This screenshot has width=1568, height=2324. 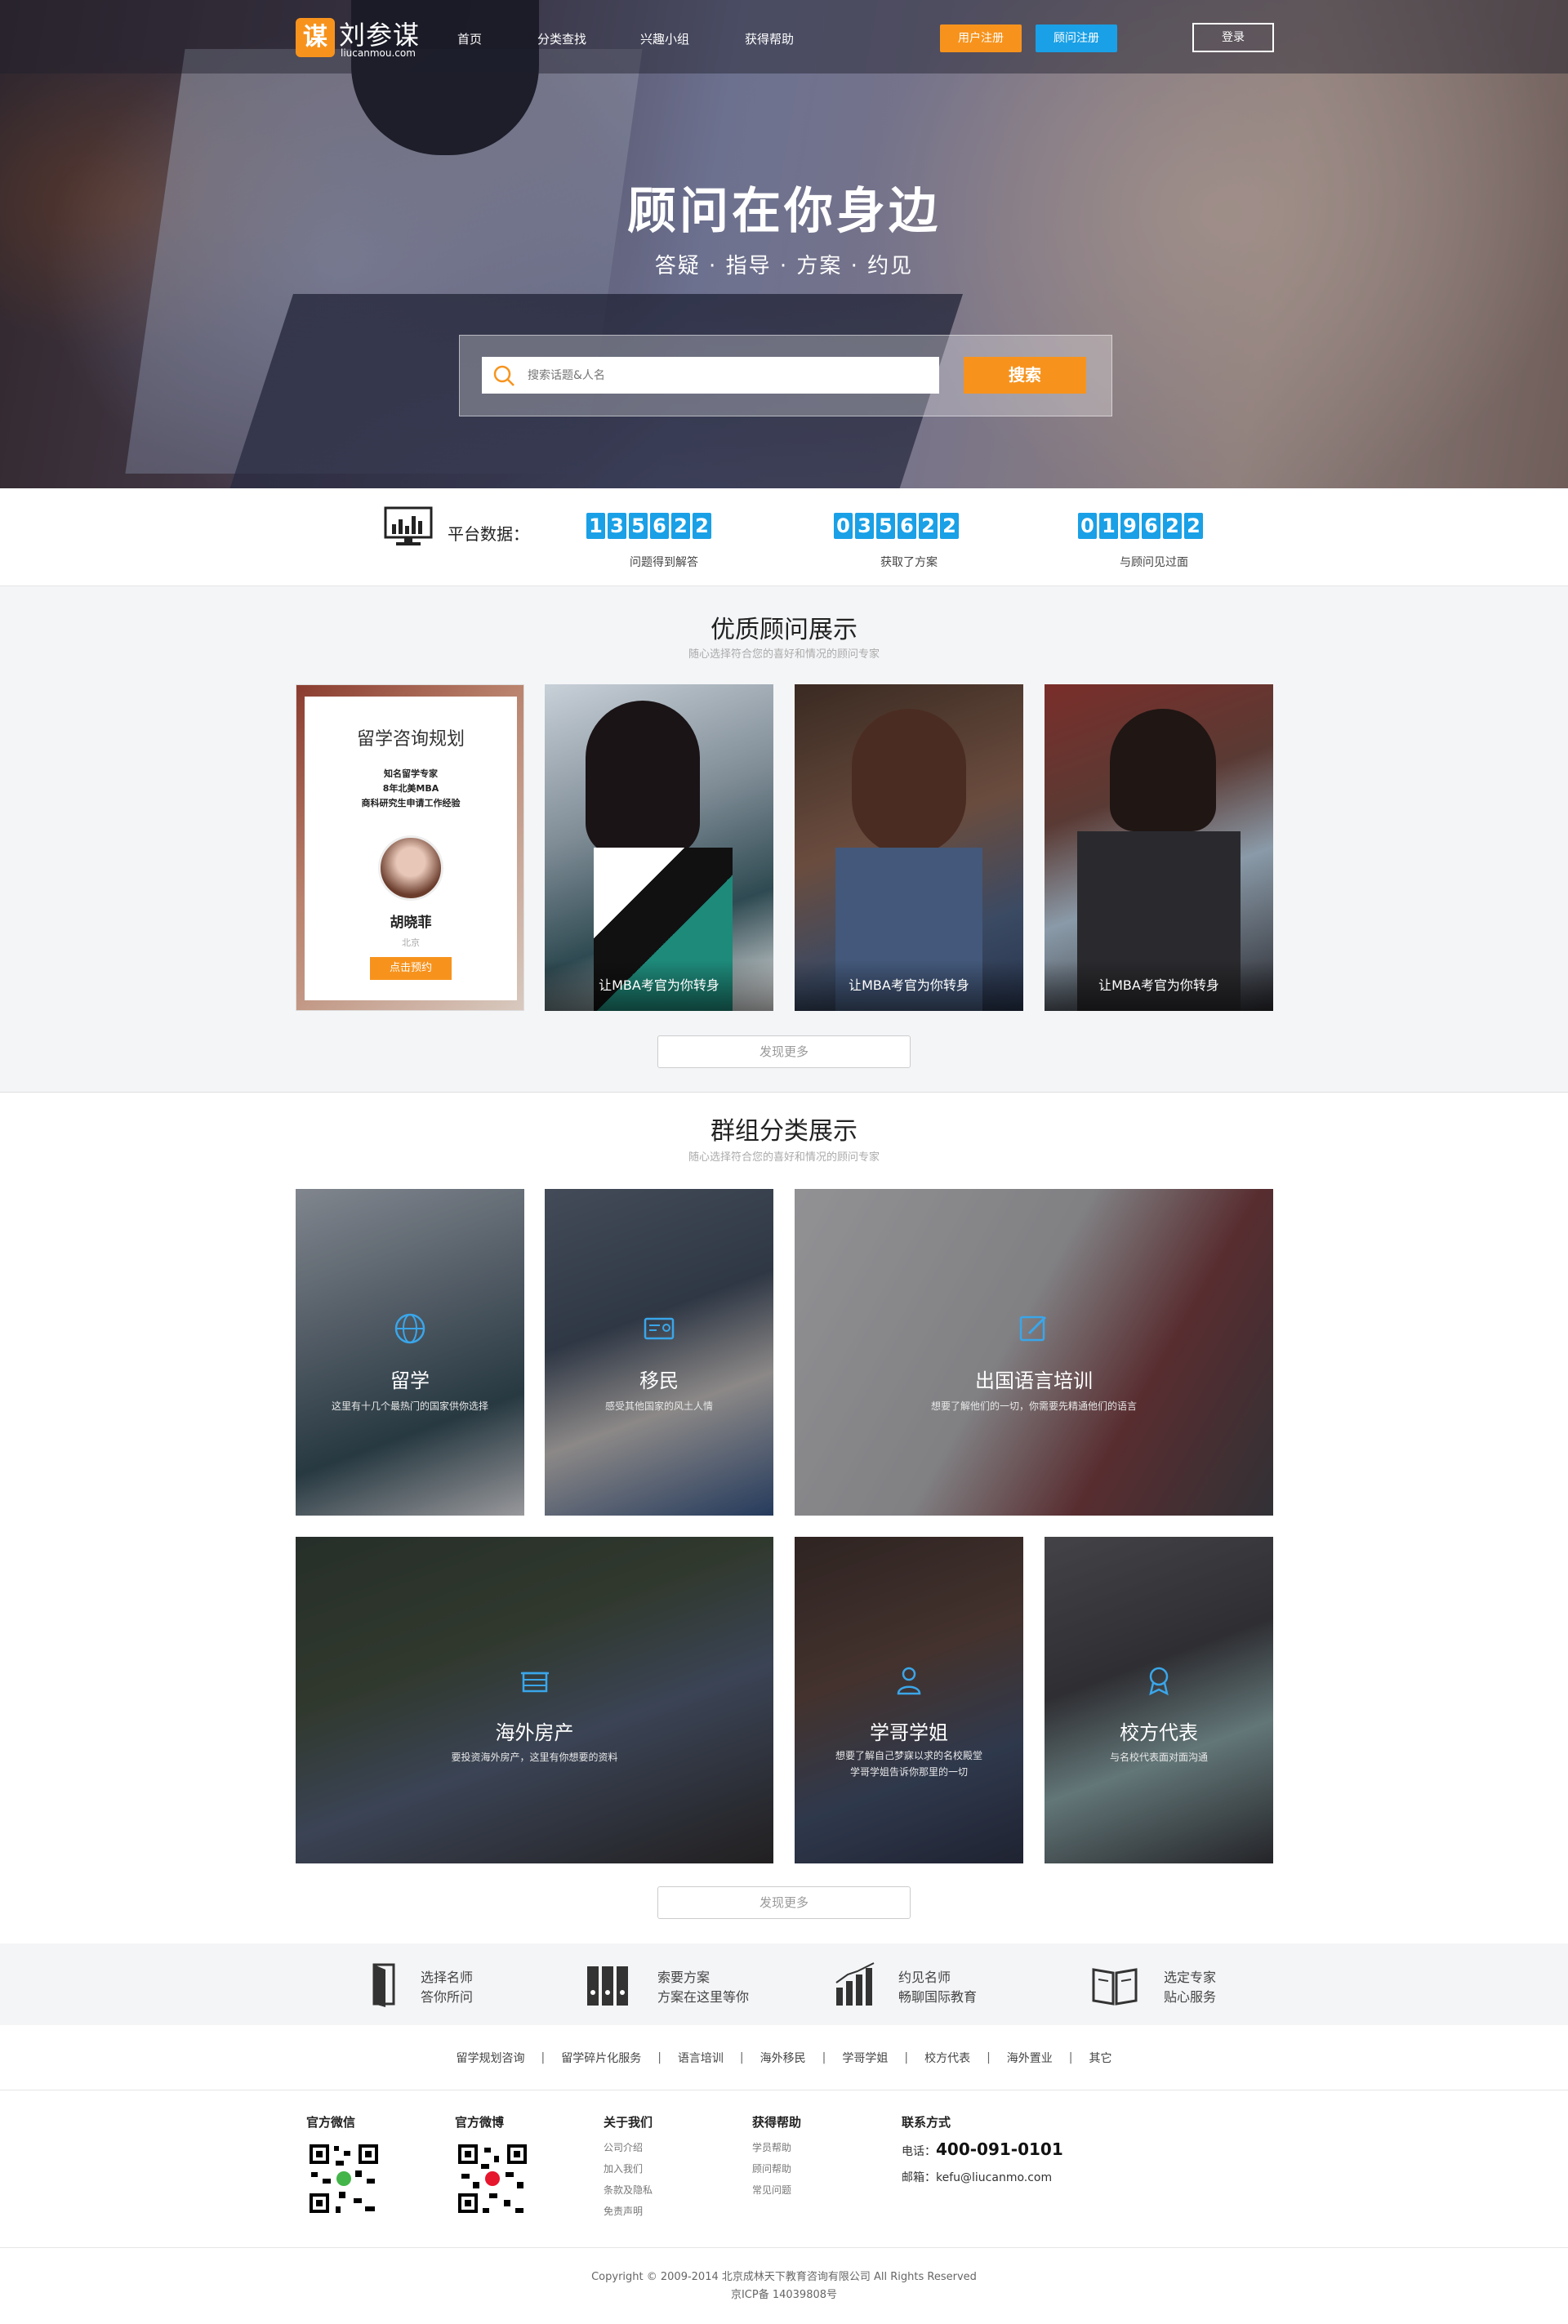 I want to click on tile-title: 出国语言培训, so click(x=1034, y=1380).